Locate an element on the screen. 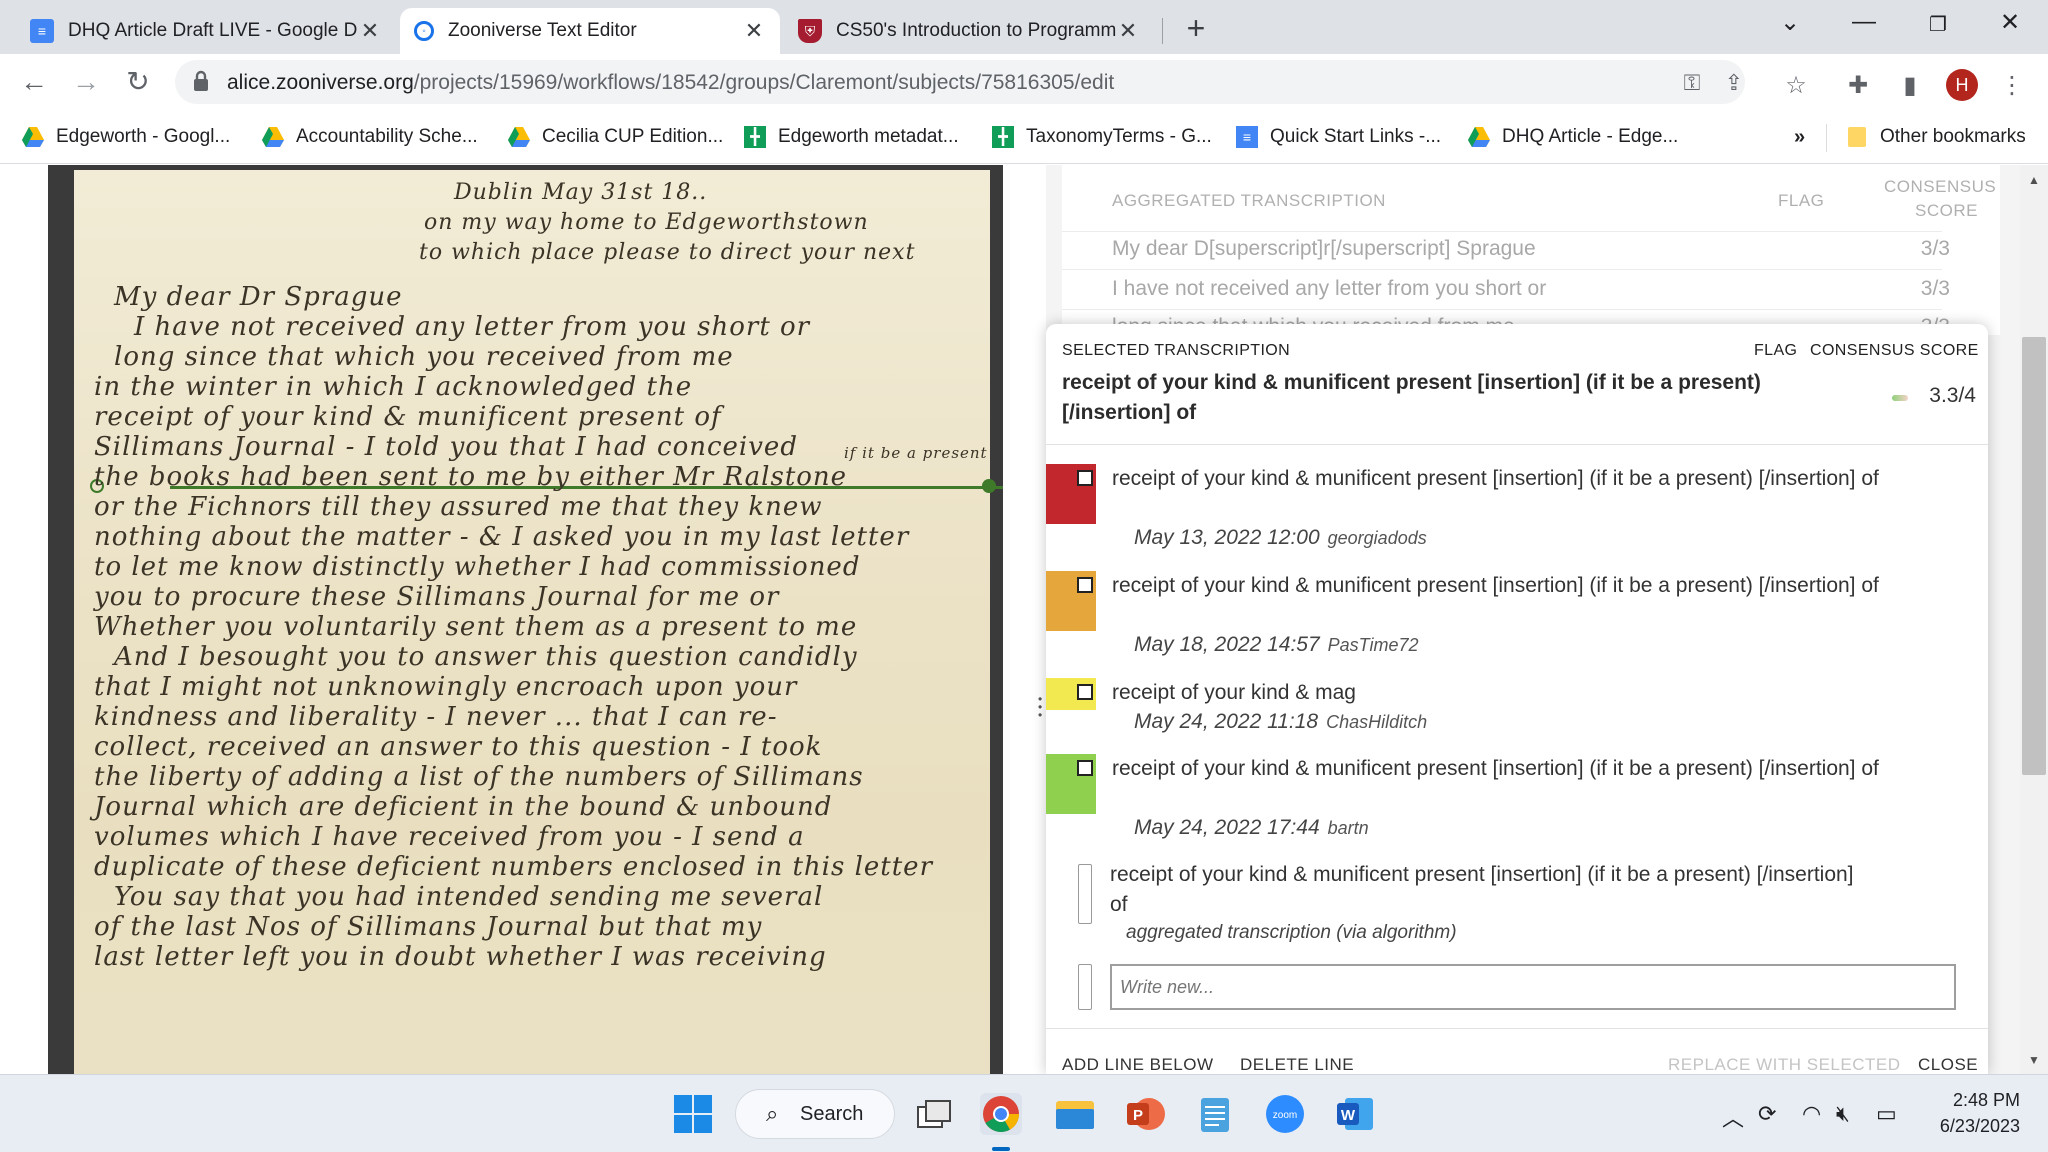  lock-icon is located at coordinates (201, 80).